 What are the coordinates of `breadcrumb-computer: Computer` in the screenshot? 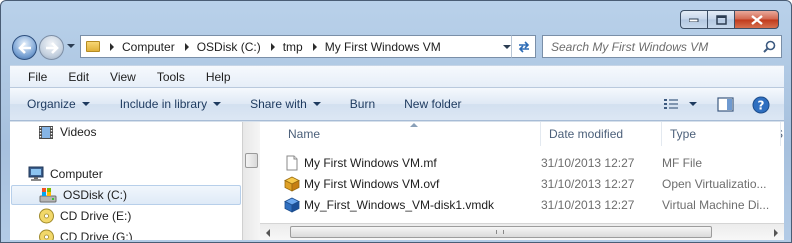 It's located at (148, 47).